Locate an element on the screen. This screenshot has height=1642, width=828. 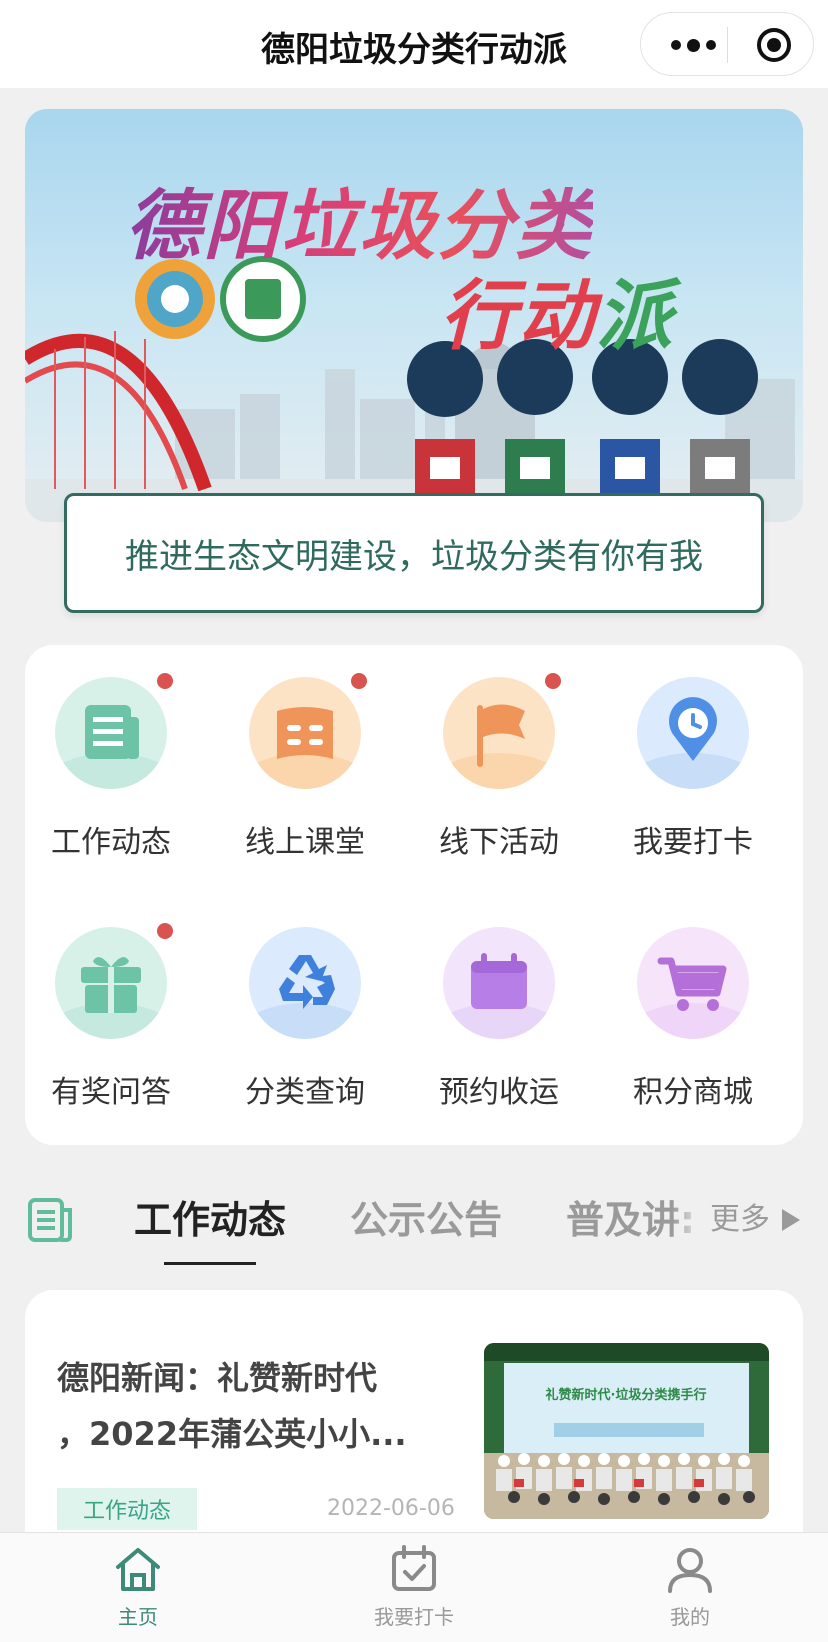
grid-item-label: 有奖问答 is located at coordinates (111, 1092).